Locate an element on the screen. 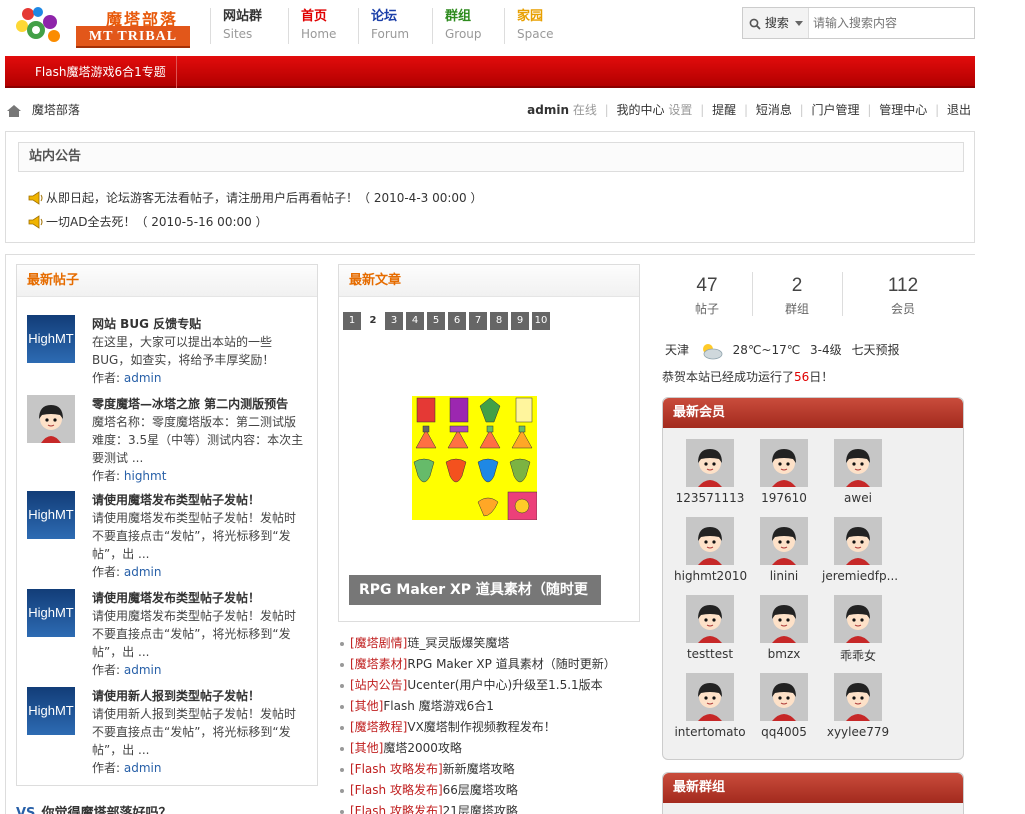 The width and height of the screenshot is (1025, 814). post-author-link: highmt is located at coordinates (145, 476).